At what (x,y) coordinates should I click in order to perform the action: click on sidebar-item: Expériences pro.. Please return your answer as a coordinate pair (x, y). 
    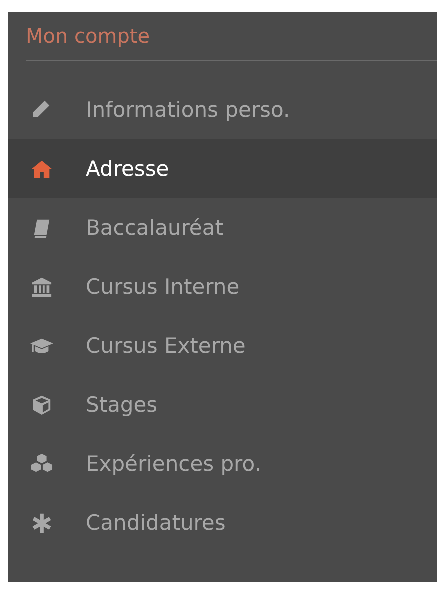
    Looking at the image, I should click on (222, 463).